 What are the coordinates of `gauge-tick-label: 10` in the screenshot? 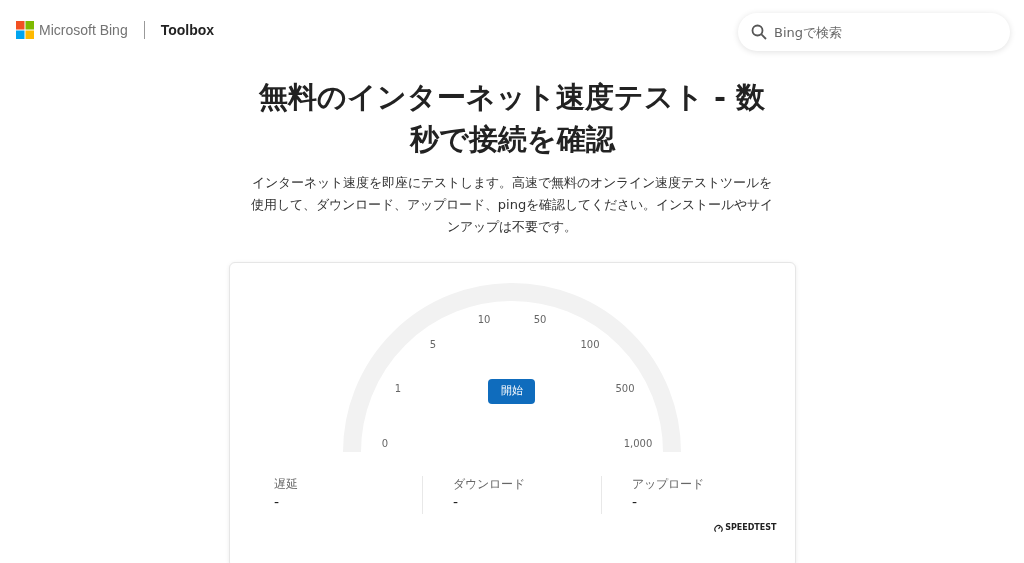 It's located at (484, 319).